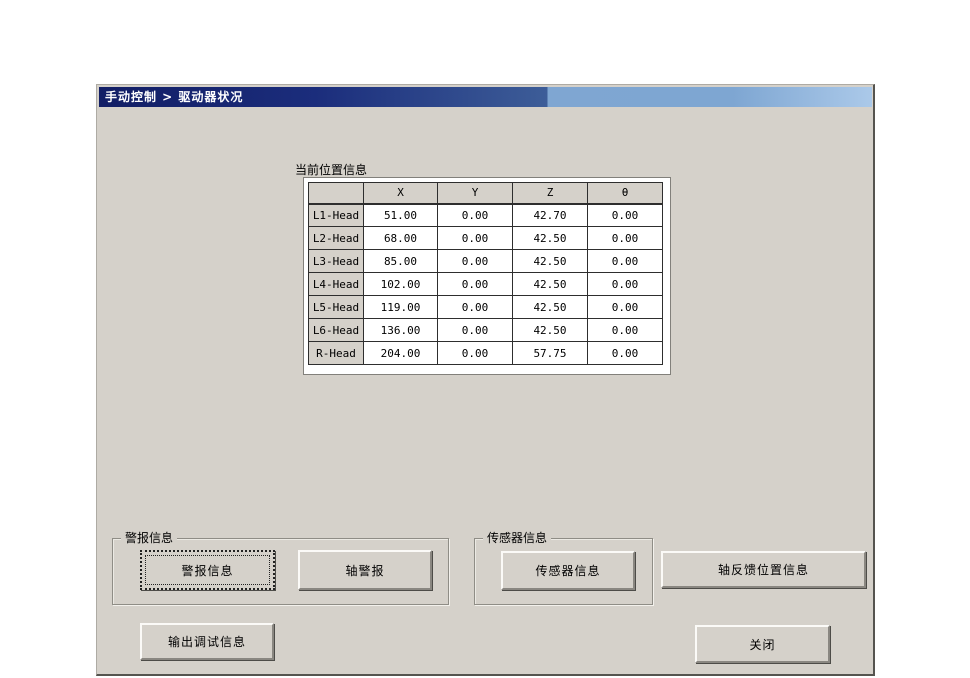 Image resolution: width=970 pixels, height=678 pixels. Describe the element at coordinates (517, 538) in the screenshot. I see `sensor-group-label: 传感器信息` at that location.